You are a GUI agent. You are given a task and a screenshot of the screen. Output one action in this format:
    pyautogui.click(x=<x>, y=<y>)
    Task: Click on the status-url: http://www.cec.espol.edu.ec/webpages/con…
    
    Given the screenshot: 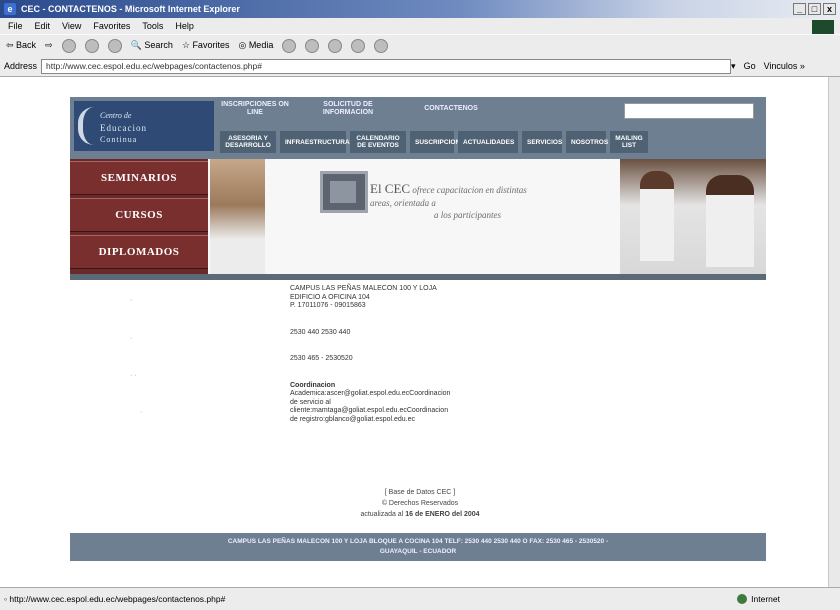 What is the action you would take?
    pyautogui.click(x=117, y=599)
    